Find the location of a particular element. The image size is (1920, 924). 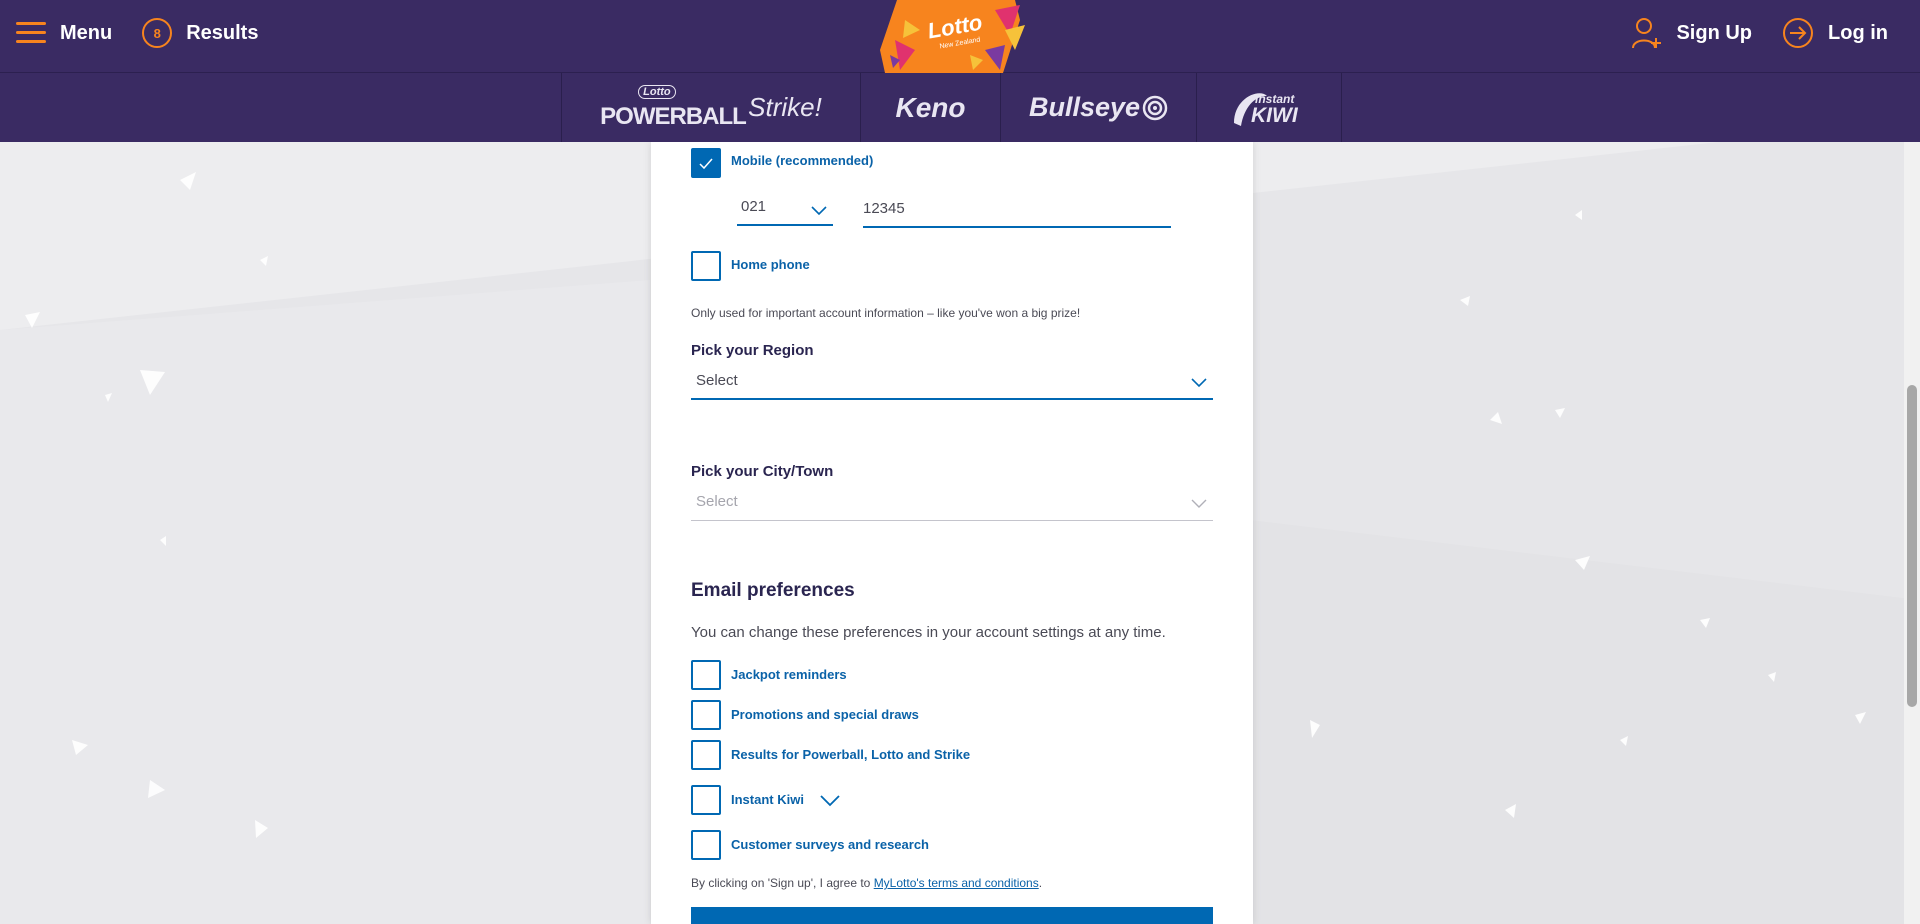

checkmark-icon is located at coordinates (706, 164).